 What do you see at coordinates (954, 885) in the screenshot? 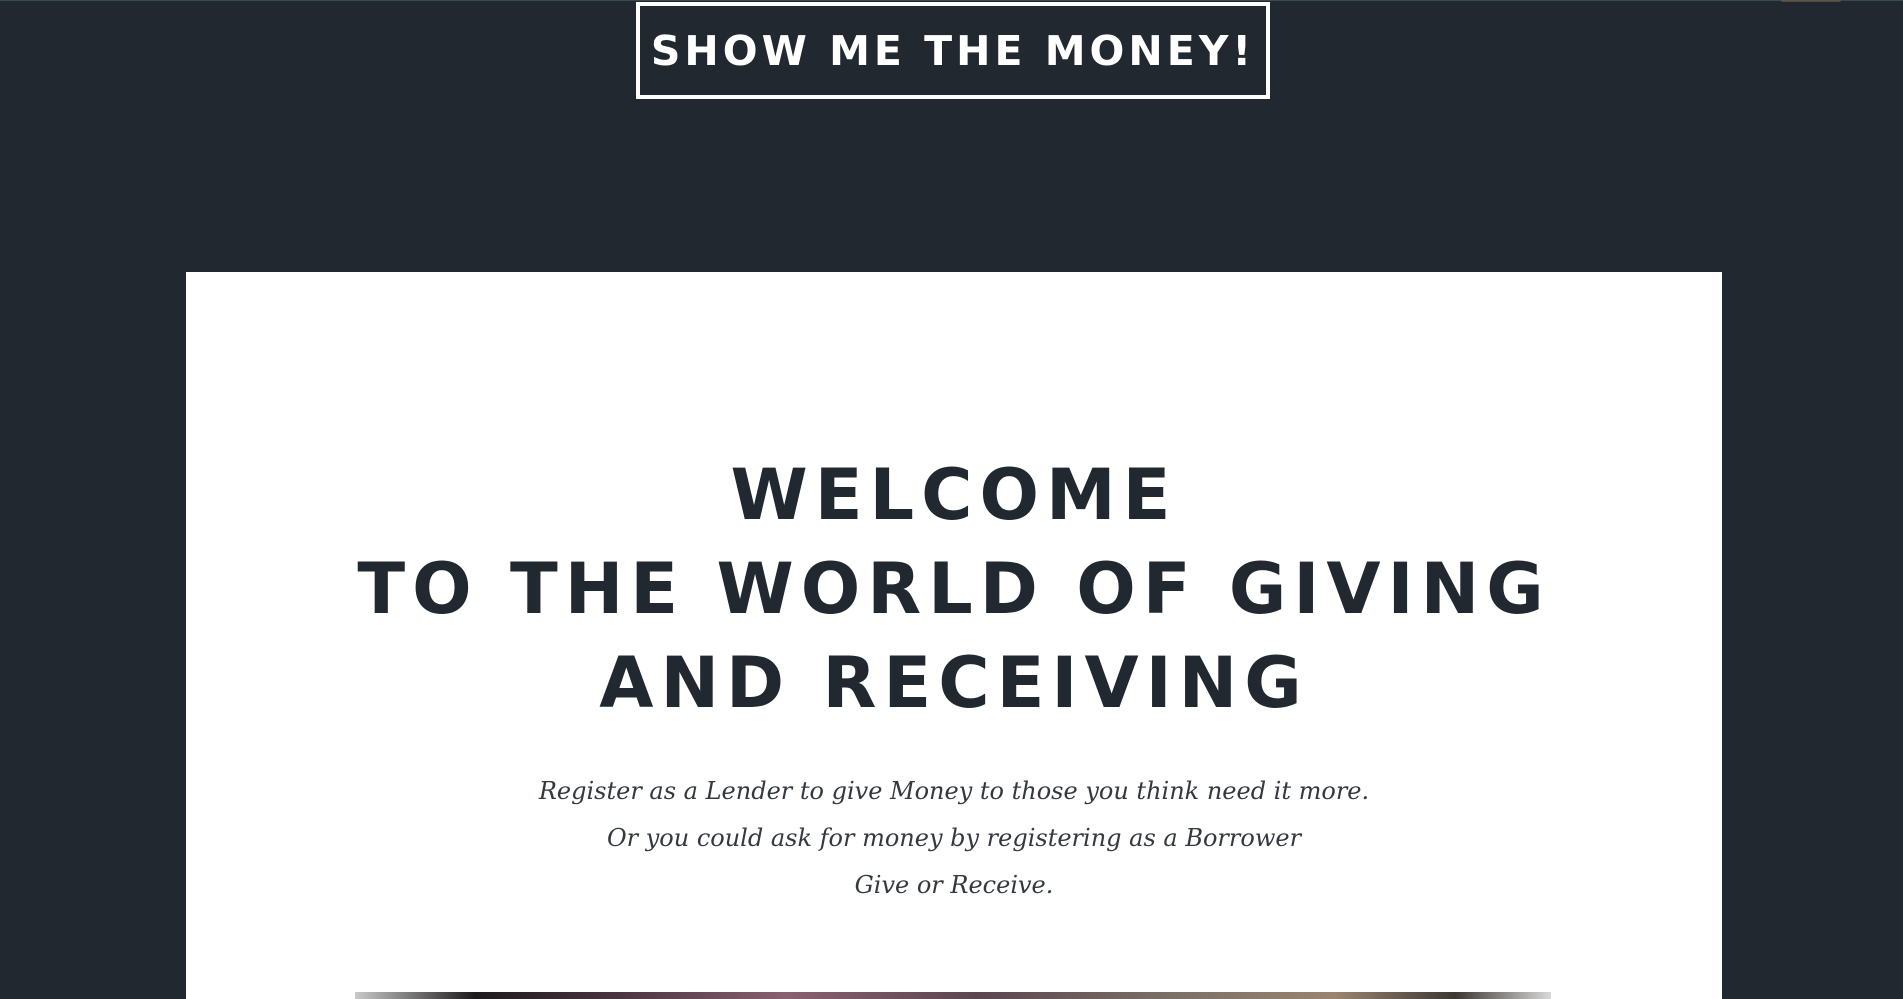
I see `intro-line-give-or-receive: Give or Receive.` at bounding box center [954, 885].